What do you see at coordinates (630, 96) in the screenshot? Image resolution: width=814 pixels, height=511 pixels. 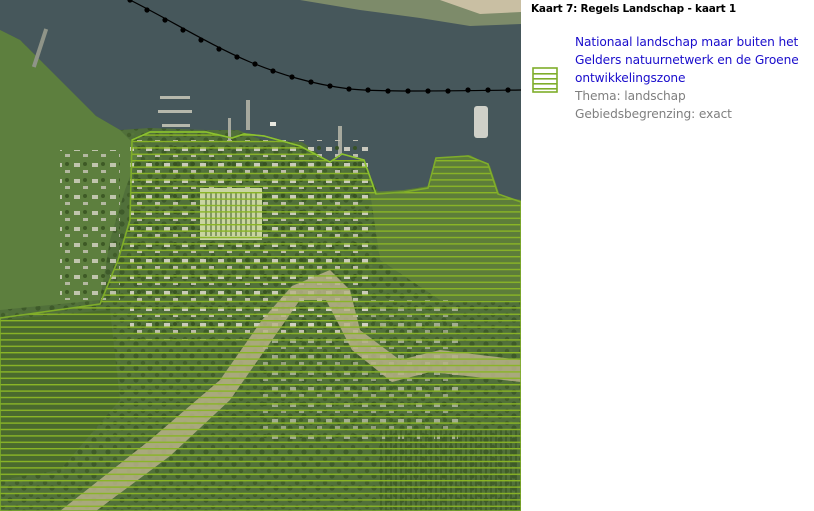 I see `legend-item-theme: Thema: landschap` at bounding box center [630, 96].